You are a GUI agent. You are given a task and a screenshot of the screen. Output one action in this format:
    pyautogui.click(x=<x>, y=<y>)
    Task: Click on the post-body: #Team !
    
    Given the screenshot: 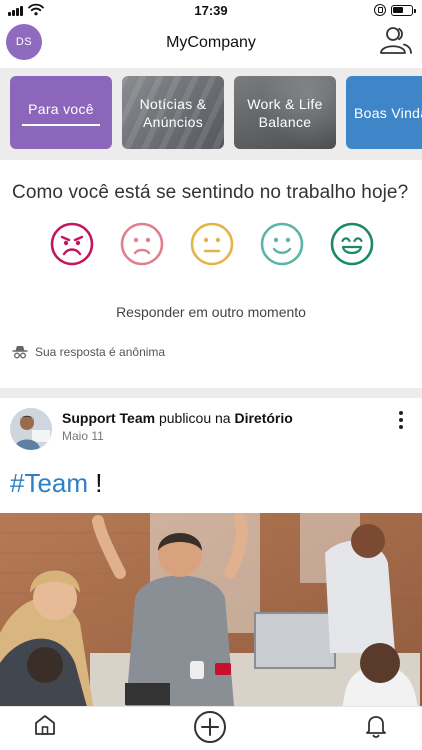 What is the action you would take?
    pyautogui.click(x=56, y=483)
    